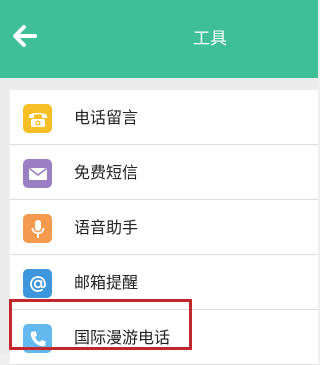  Describe the element at coordinates (106, 117) in the screenshot. I see `list-item-label: 电话留言` at that location.